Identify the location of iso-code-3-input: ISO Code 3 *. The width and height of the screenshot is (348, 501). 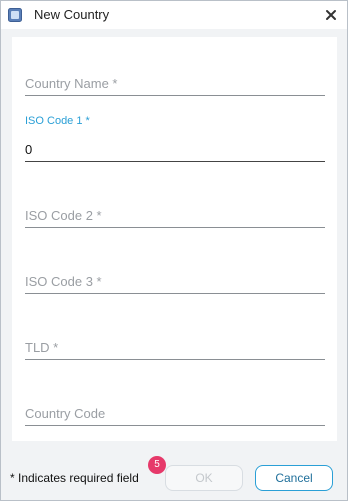
(175, 282).